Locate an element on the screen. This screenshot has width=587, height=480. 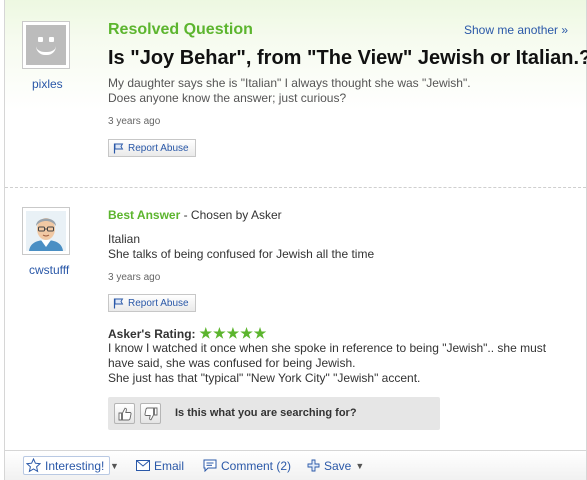
interesting-label: Interesting! is located at coordinates (75, 465).